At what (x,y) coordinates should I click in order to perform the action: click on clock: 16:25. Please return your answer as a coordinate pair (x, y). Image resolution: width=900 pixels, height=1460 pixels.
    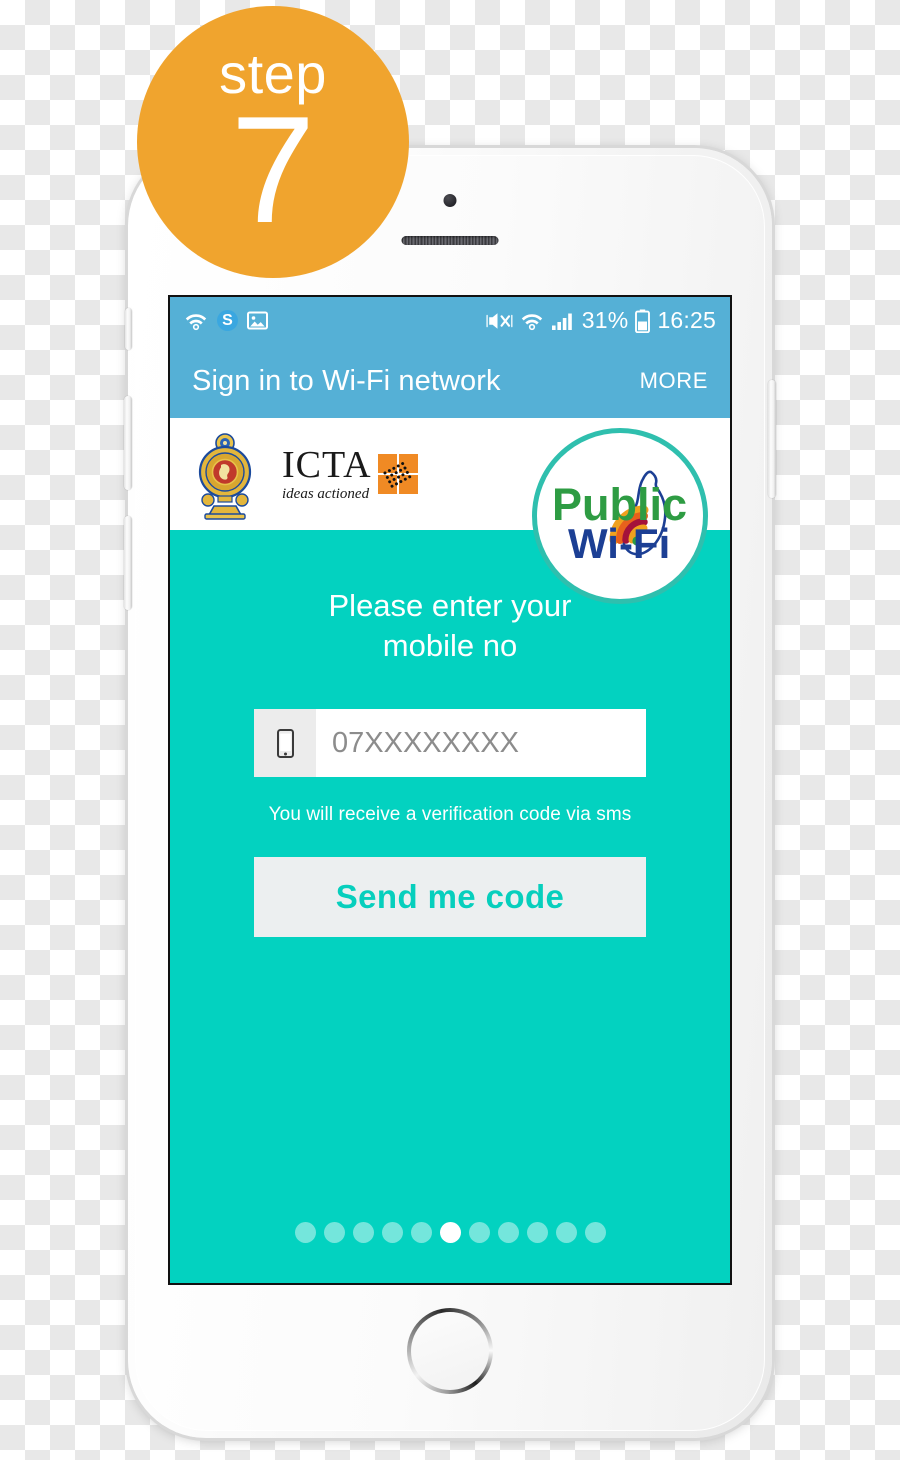
    Looking at the image, I should click on (686, 320).